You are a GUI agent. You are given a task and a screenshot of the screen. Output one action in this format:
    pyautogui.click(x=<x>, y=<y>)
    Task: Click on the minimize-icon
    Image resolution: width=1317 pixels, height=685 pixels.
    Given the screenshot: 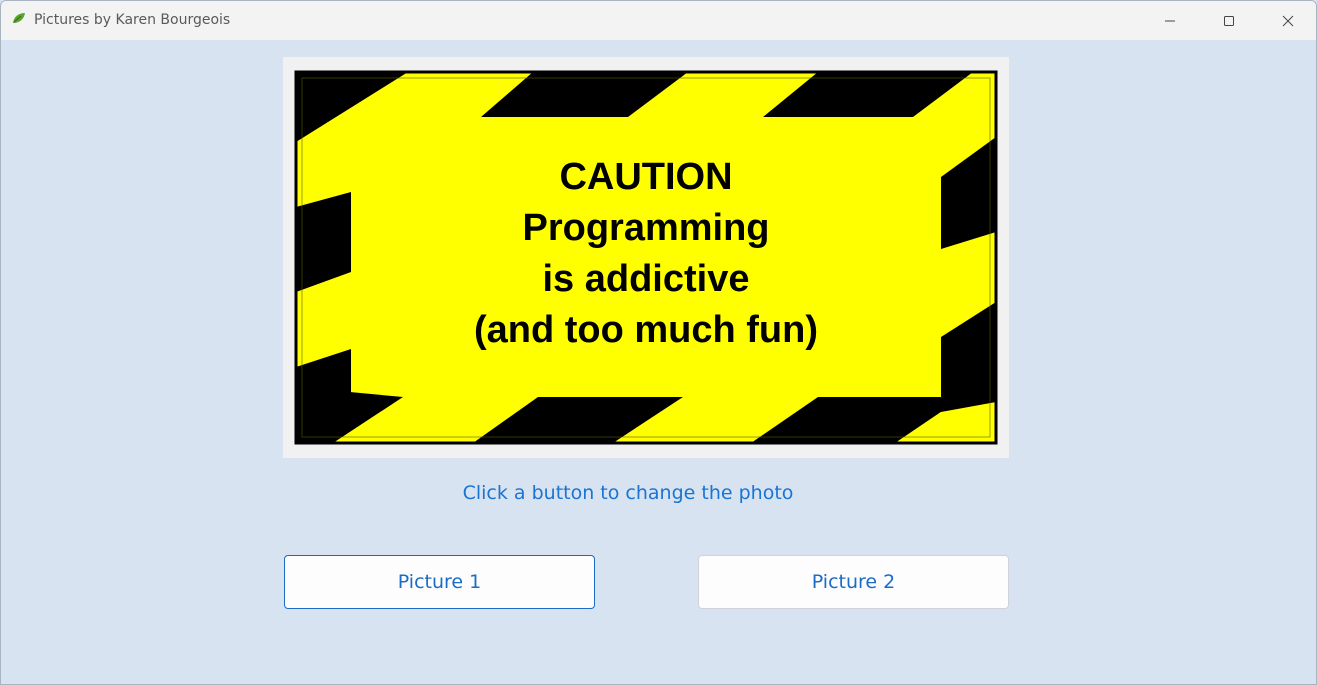 What is the action you would take?
    pyautogui.click(x=1170, y=20)
    